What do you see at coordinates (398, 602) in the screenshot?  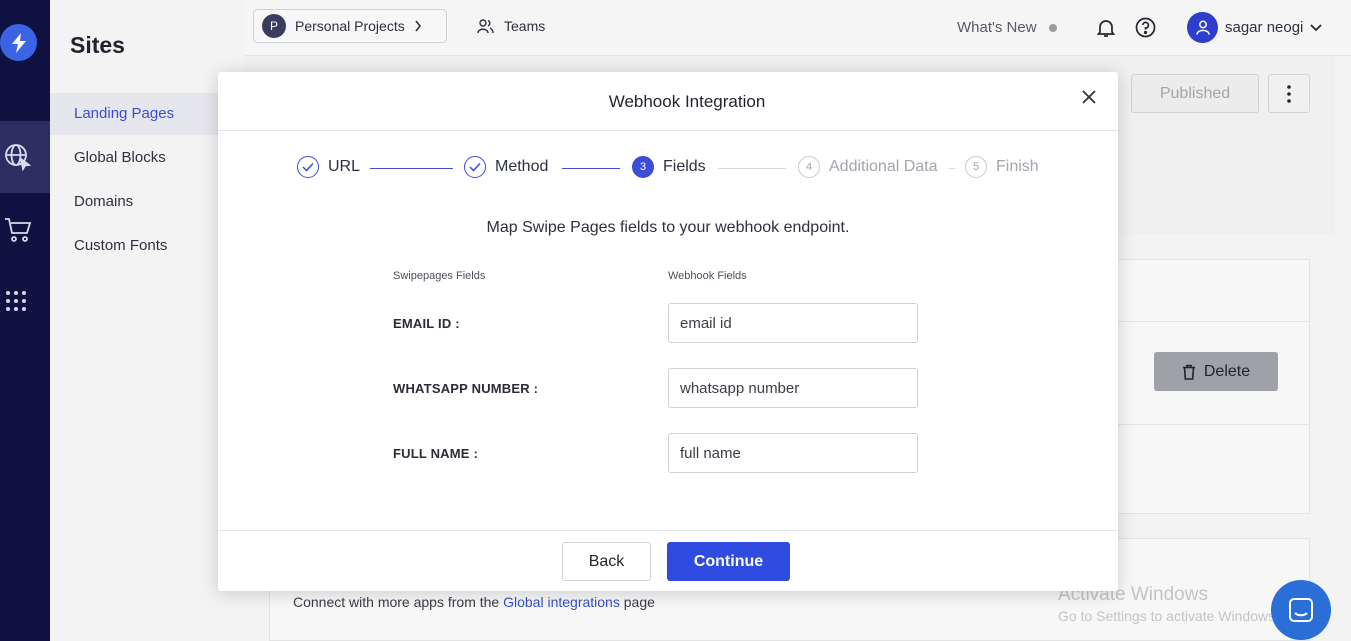 I see `connect-prefix: Connect with more apps from the` at bounding box center [398, 602].